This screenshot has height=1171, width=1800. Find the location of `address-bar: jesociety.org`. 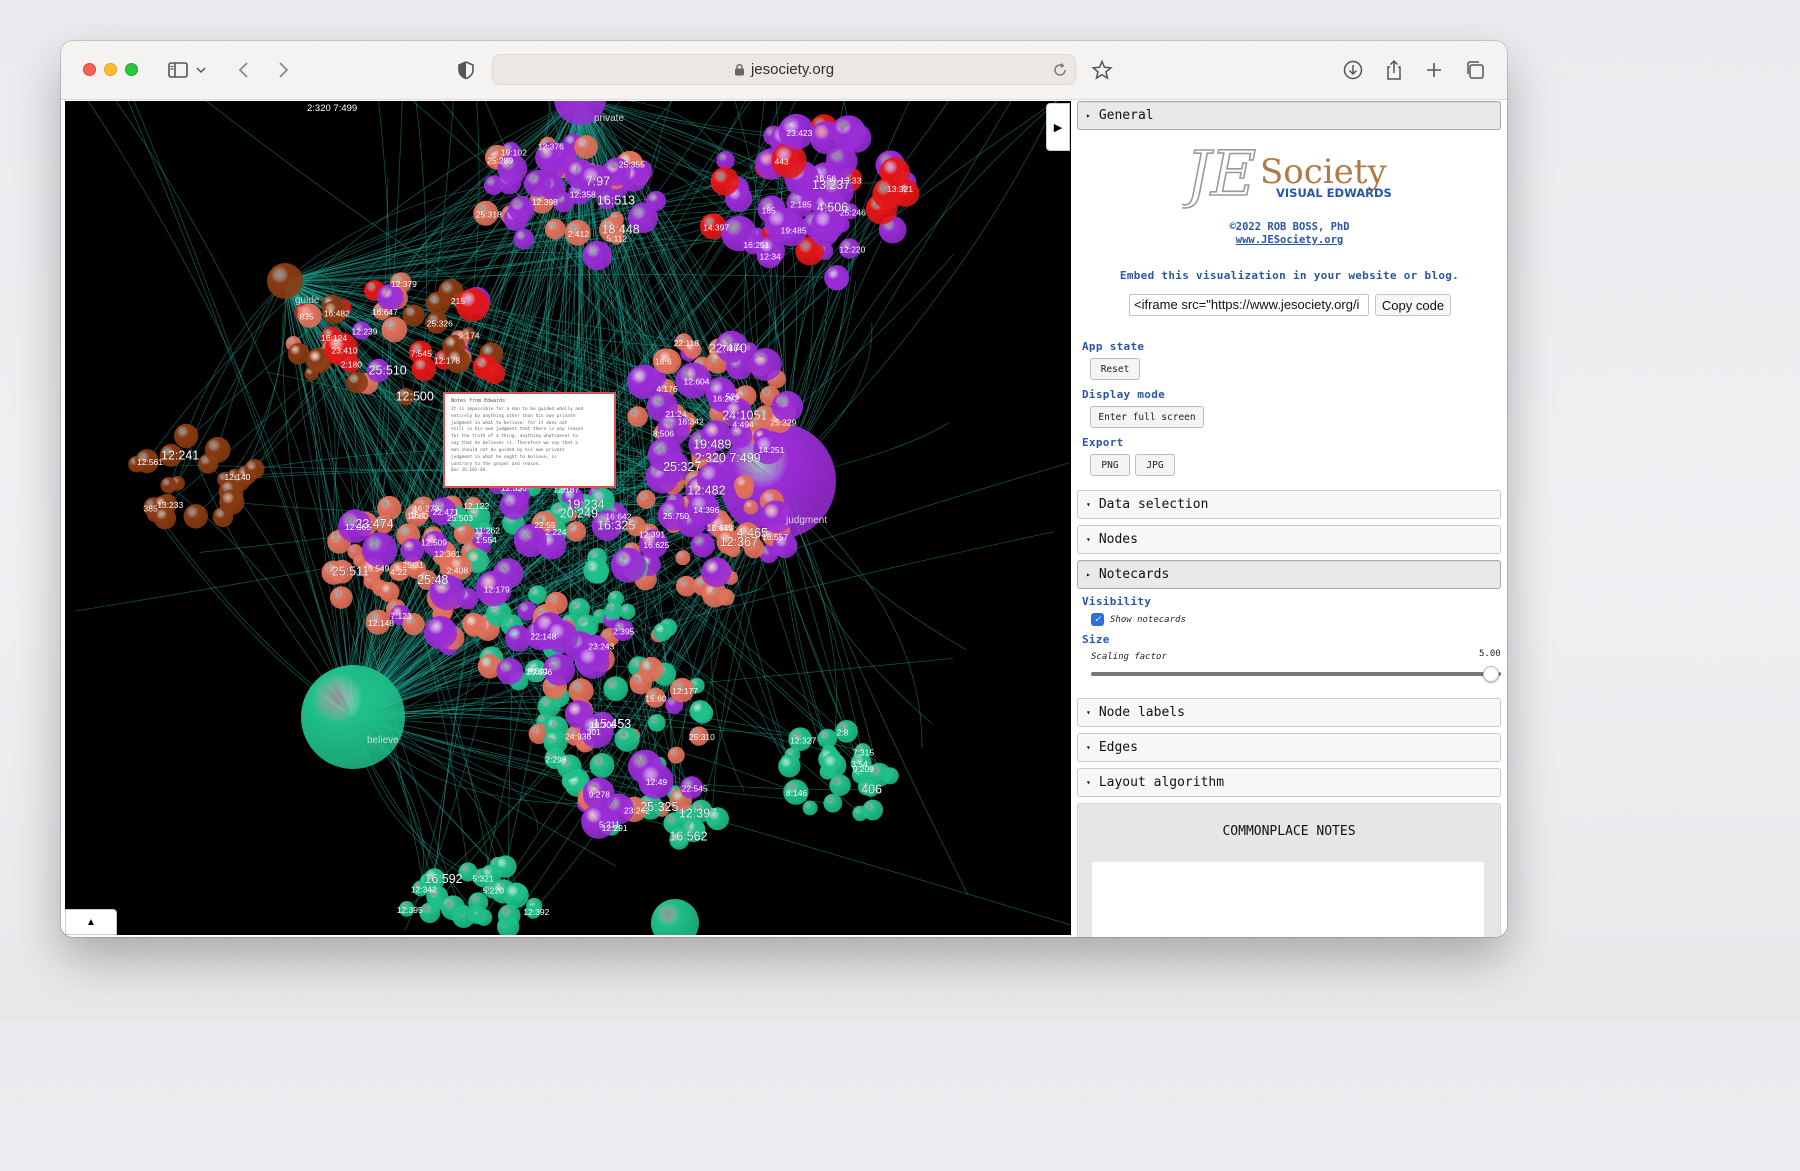

address-bar: jesociety.org is located at coordinates (784, 69).